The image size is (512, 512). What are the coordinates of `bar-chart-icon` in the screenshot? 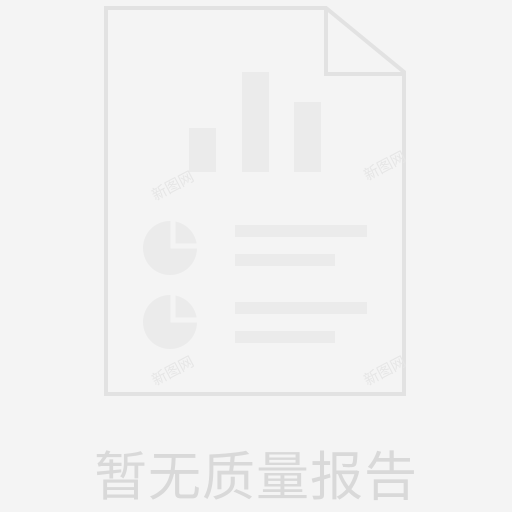 It's located at (255, 122).